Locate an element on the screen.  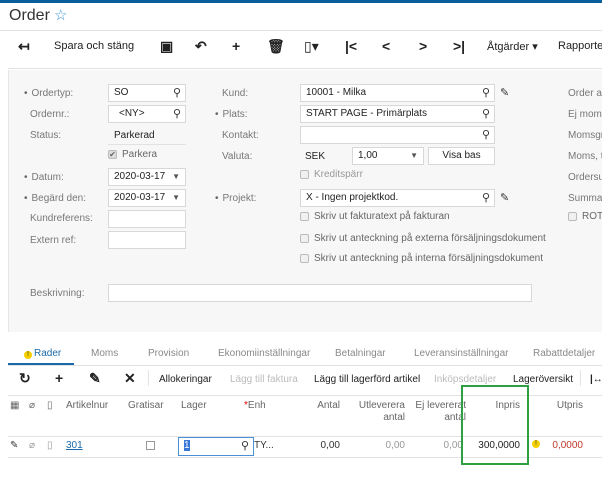
gratisar-checkbox is located at coordinates (150, 445).